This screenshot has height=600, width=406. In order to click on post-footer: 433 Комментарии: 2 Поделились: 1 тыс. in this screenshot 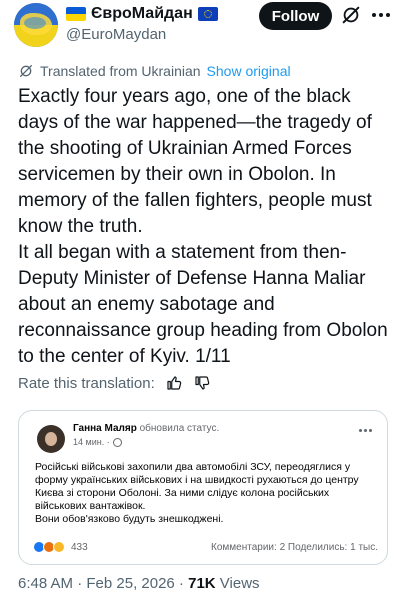, I will do `click(205, 547)`.